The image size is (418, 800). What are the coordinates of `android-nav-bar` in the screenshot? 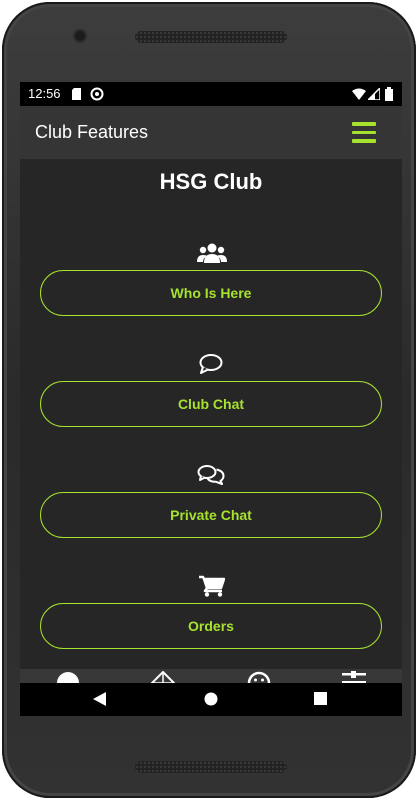 It's located at (211, 699).